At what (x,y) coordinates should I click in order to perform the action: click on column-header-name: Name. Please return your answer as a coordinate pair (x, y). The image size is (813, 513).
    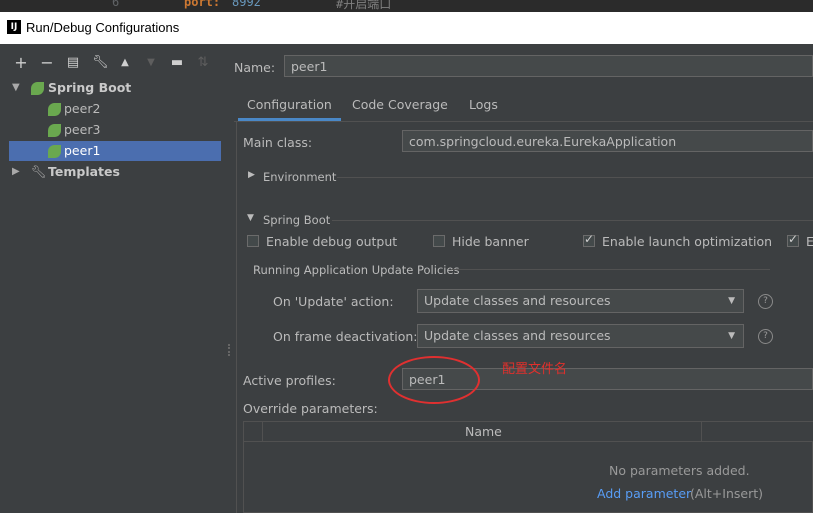
    Looking at the image, I should click on (483, 431).